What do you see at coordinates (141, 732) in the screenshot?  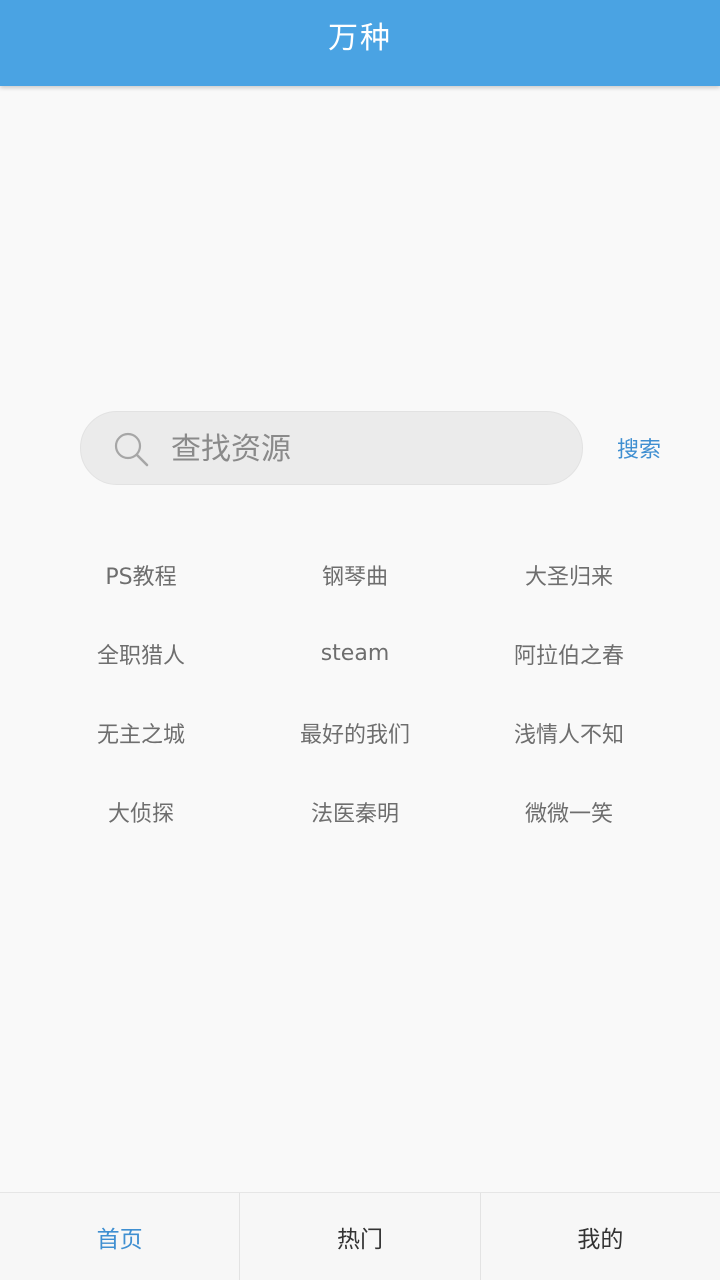 I see `tag-item: 无主之城` at bounding box center [141, 732].